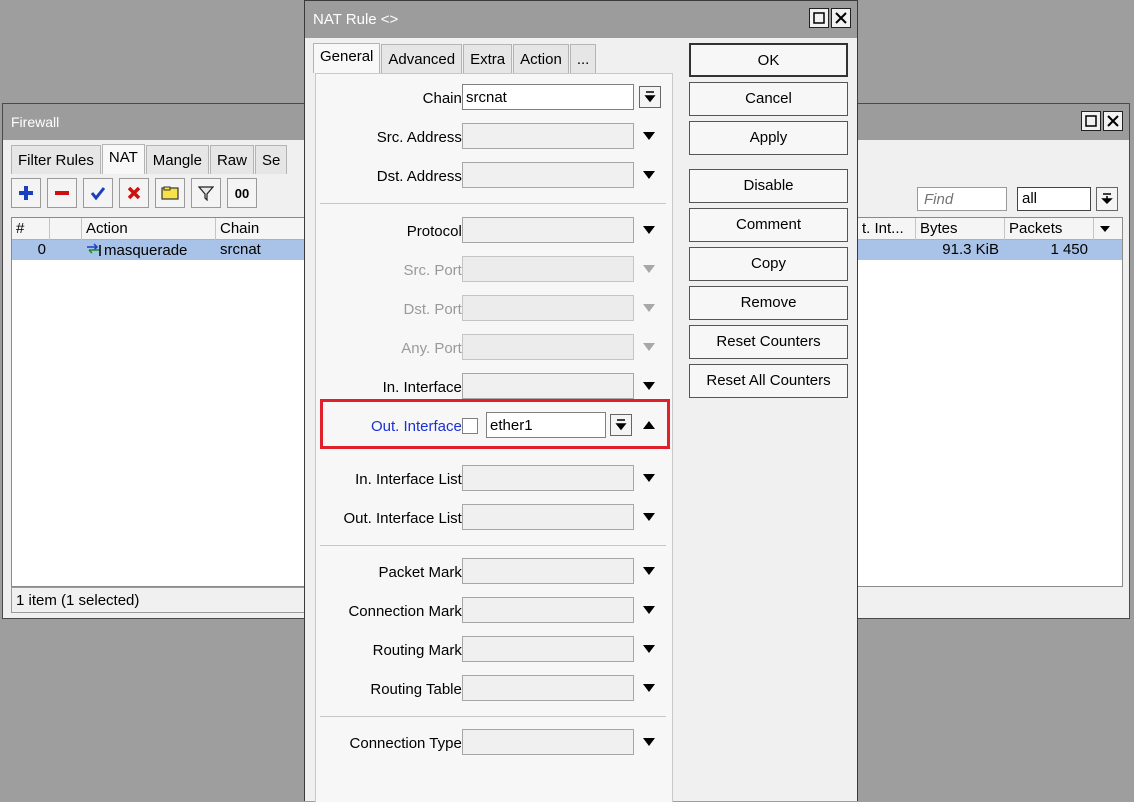  What do you see at coordinates (548, 97) in the screenshot?
I see `chain-select: srcnat` at bounding box center [548, 97].